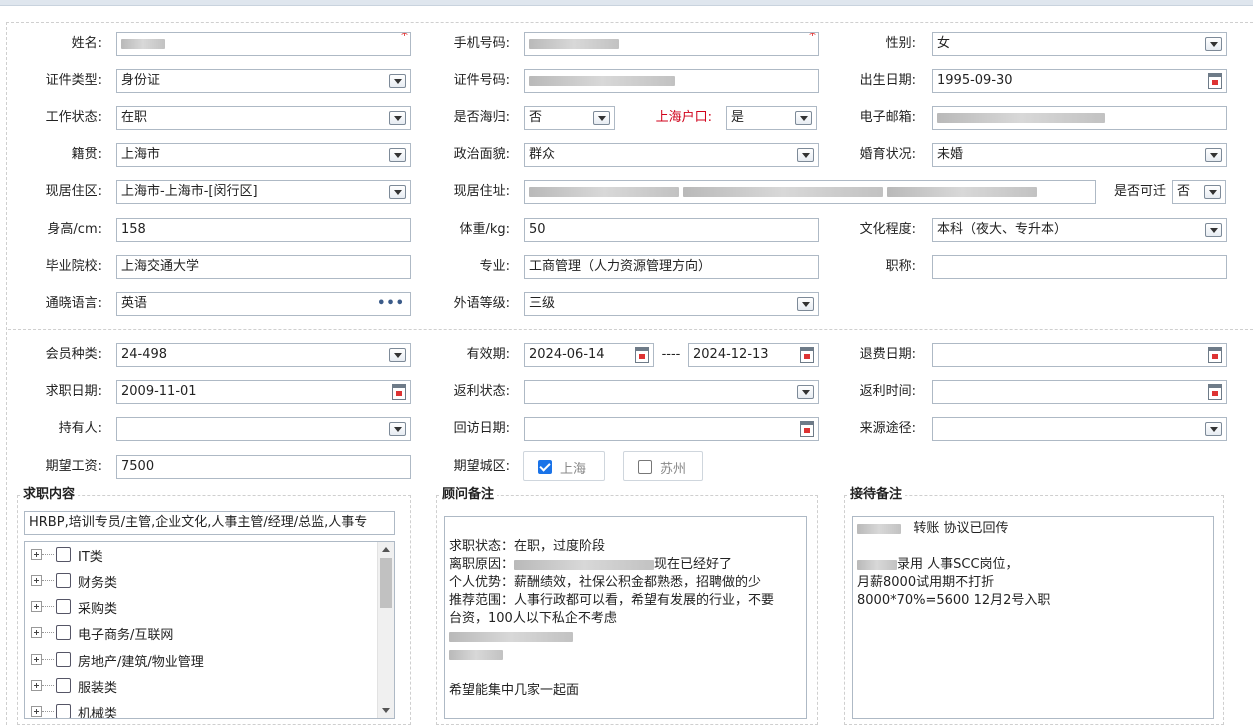 The width and height of the screenshot is (1253, 725). I want to click on weight-field: 50, so click(671, 230).